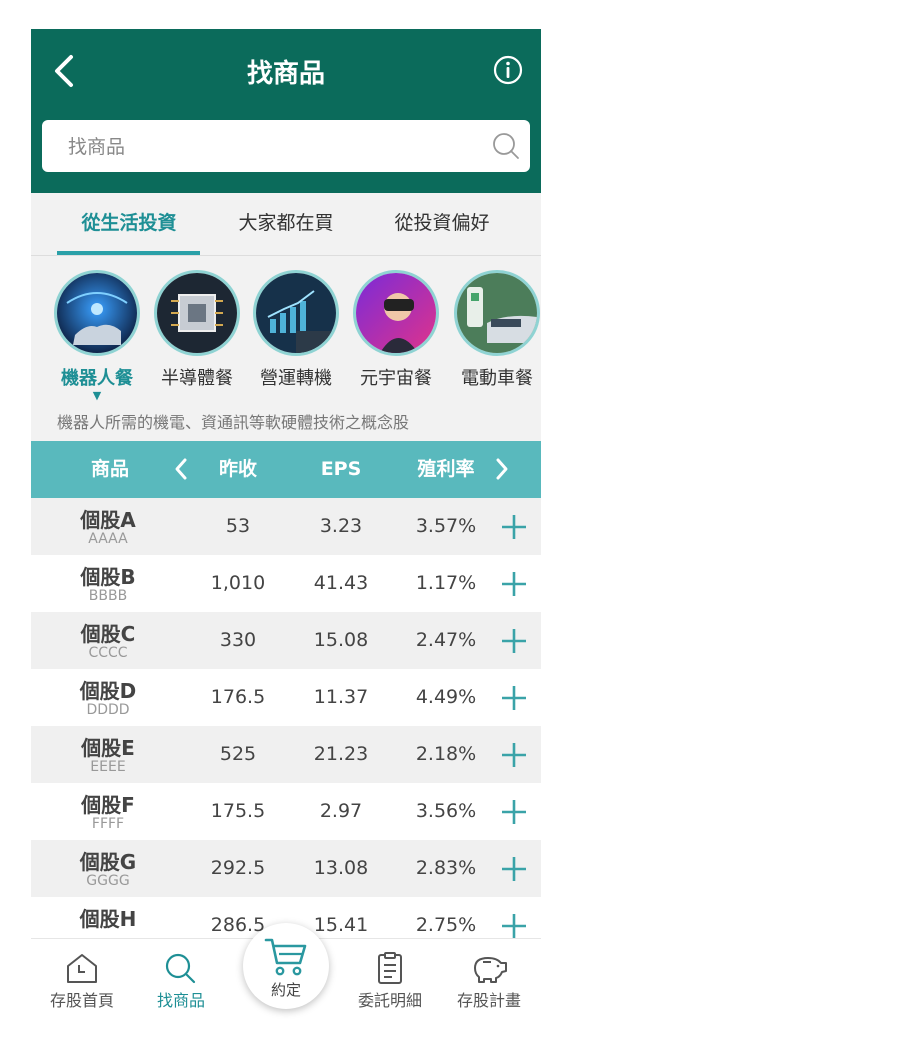 The height and width of the screenshot is (1057, 917). Describe the element at coordinates (296, 313) in the screenshot. I see `business-growth-image` at that location.